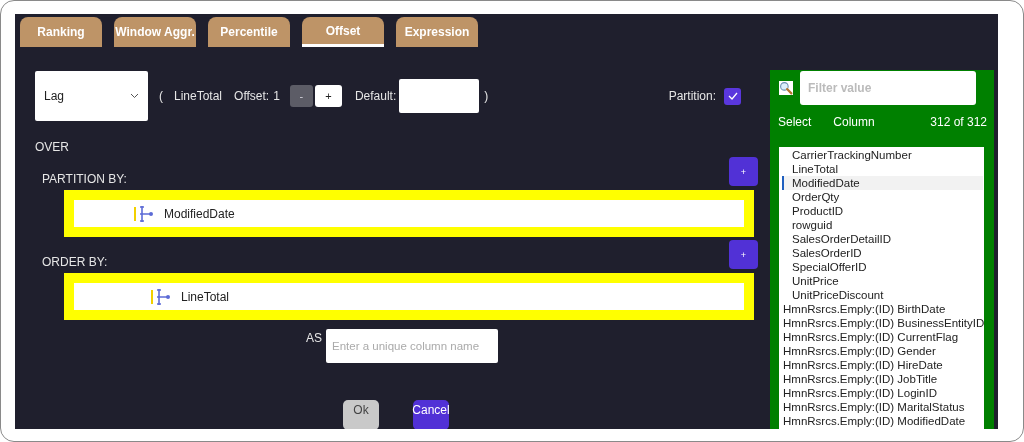 This screenshot has height=442, width=1024. I want to click on cancel-button: Cancel, so click(431, 414).